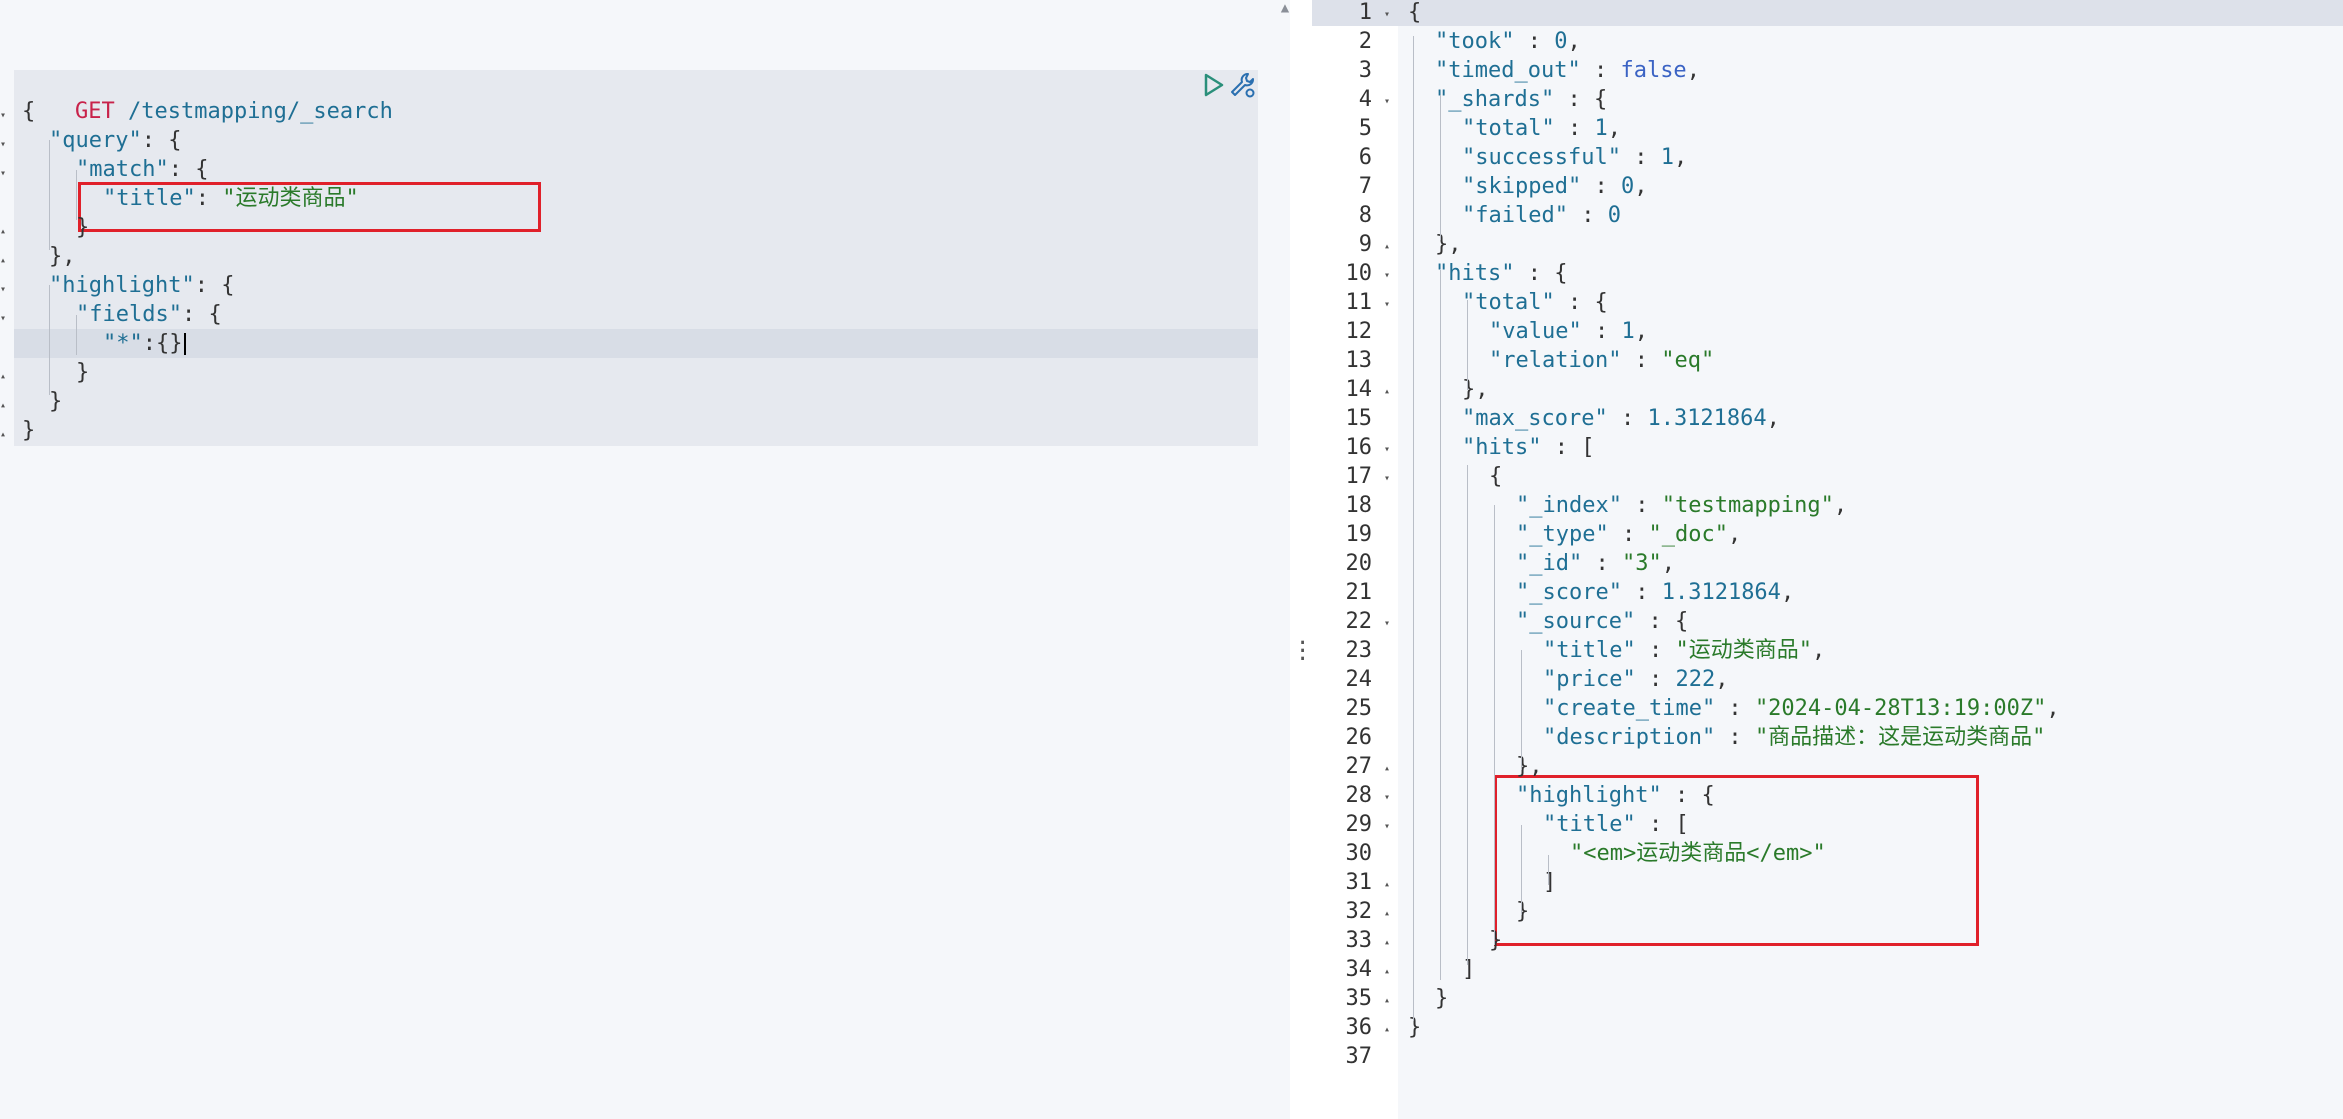  What do you see at coordinates (1628, 534) in the screenshot?
I see `response-code-line: "_type" : "_doc",` at bounding box center [1628, 534].